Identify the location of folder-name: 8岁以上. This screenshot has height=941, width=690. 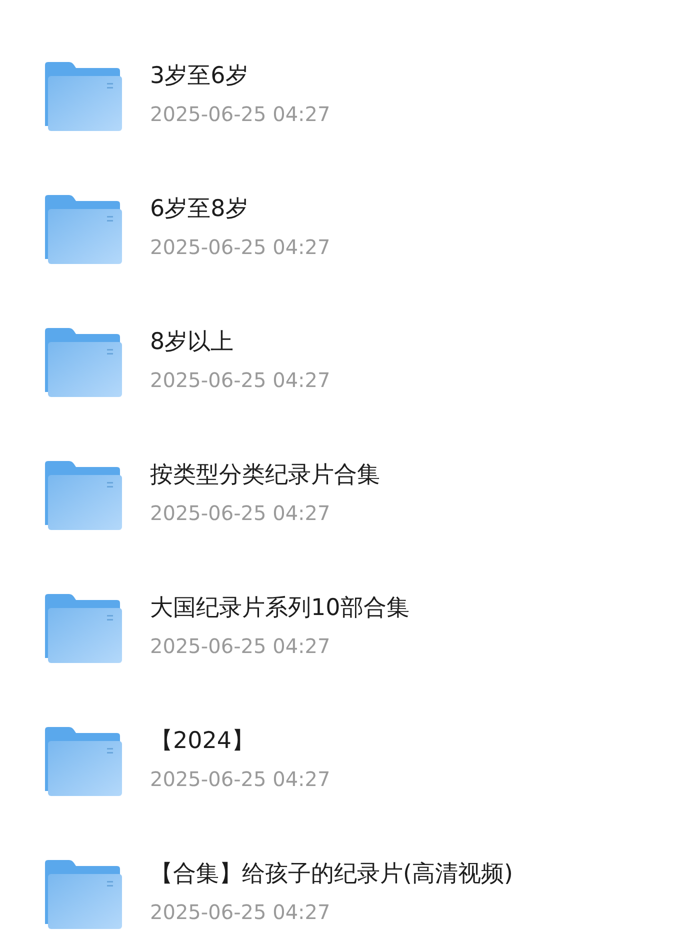
(192, 342).